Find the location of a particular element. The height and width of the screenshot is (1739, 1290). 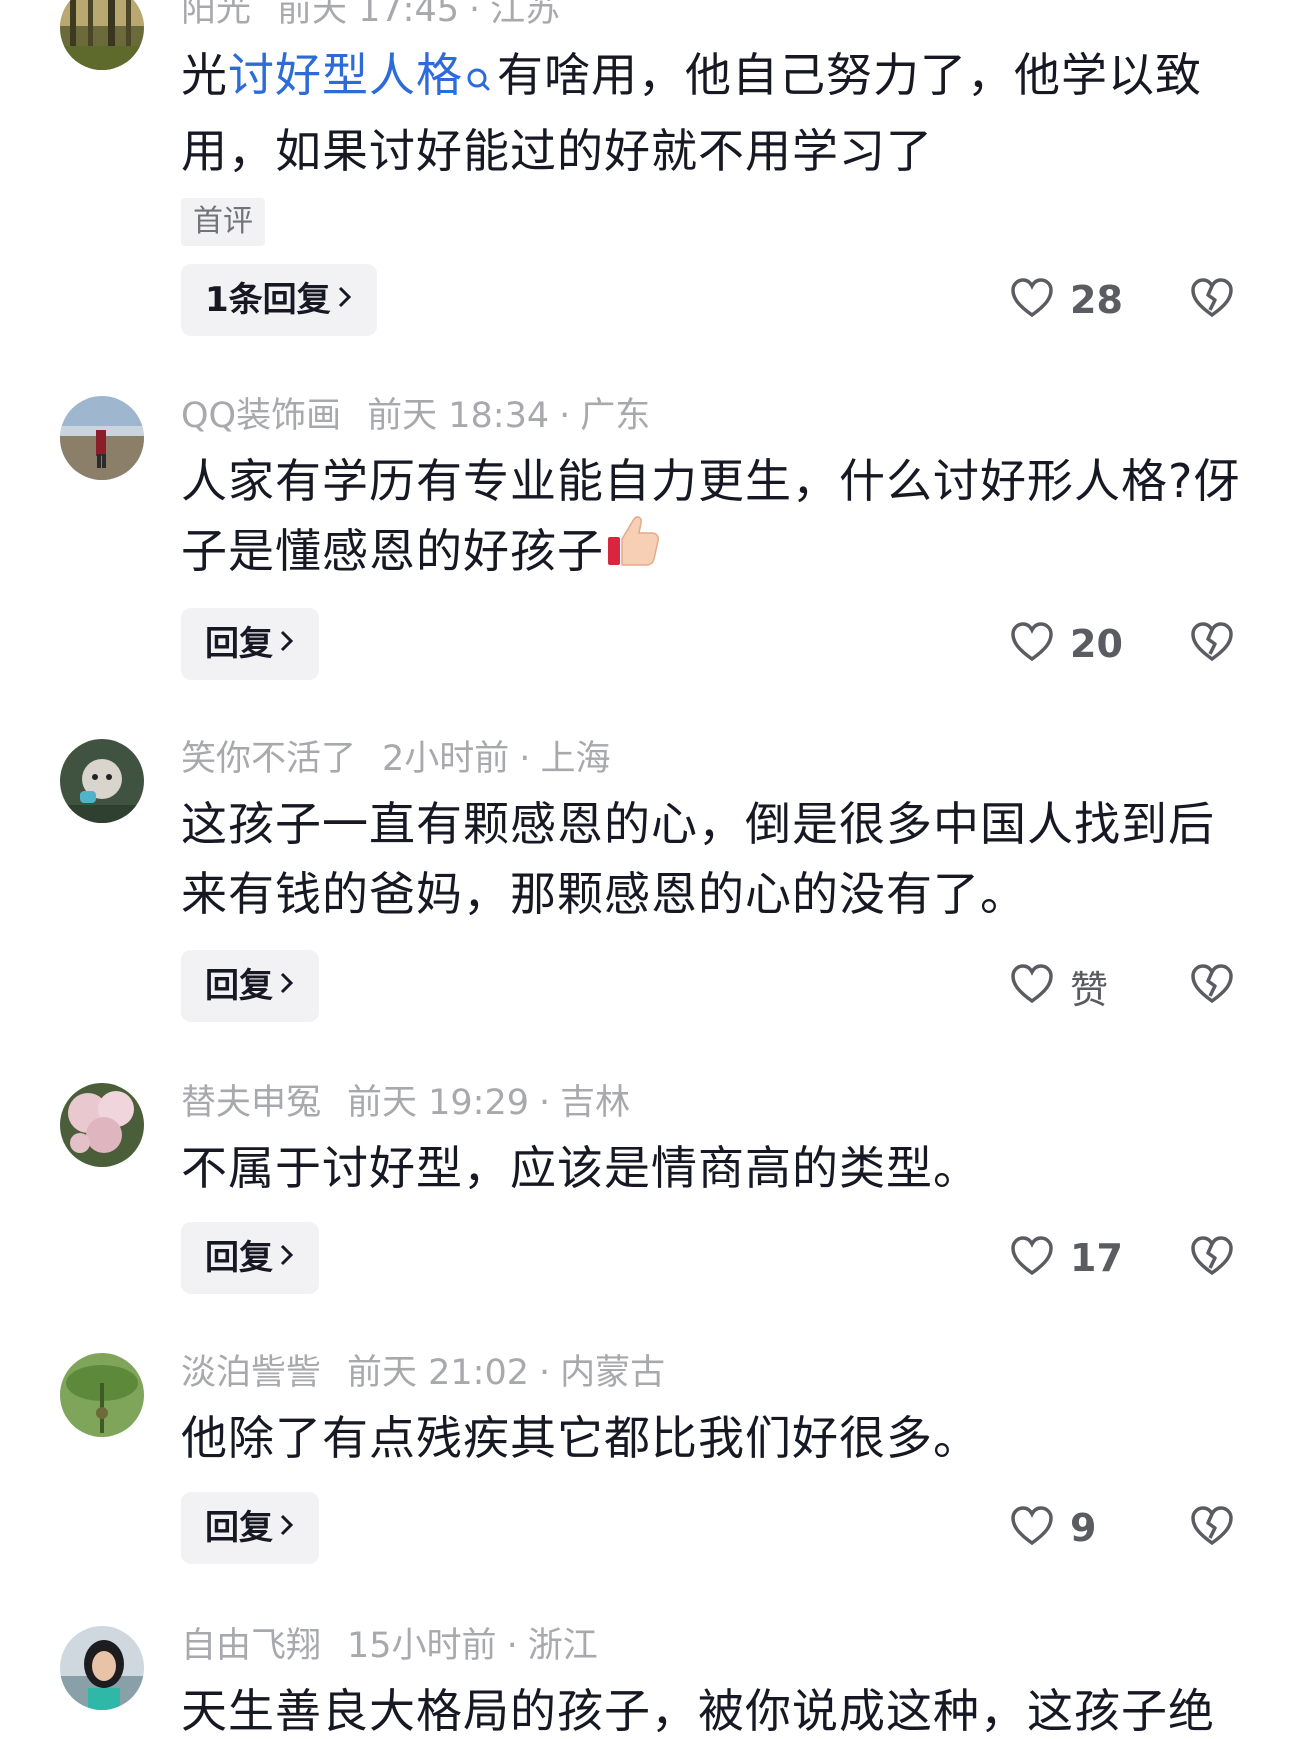

comment-time: 前天 18:34 is located at coordinates (458, 416).